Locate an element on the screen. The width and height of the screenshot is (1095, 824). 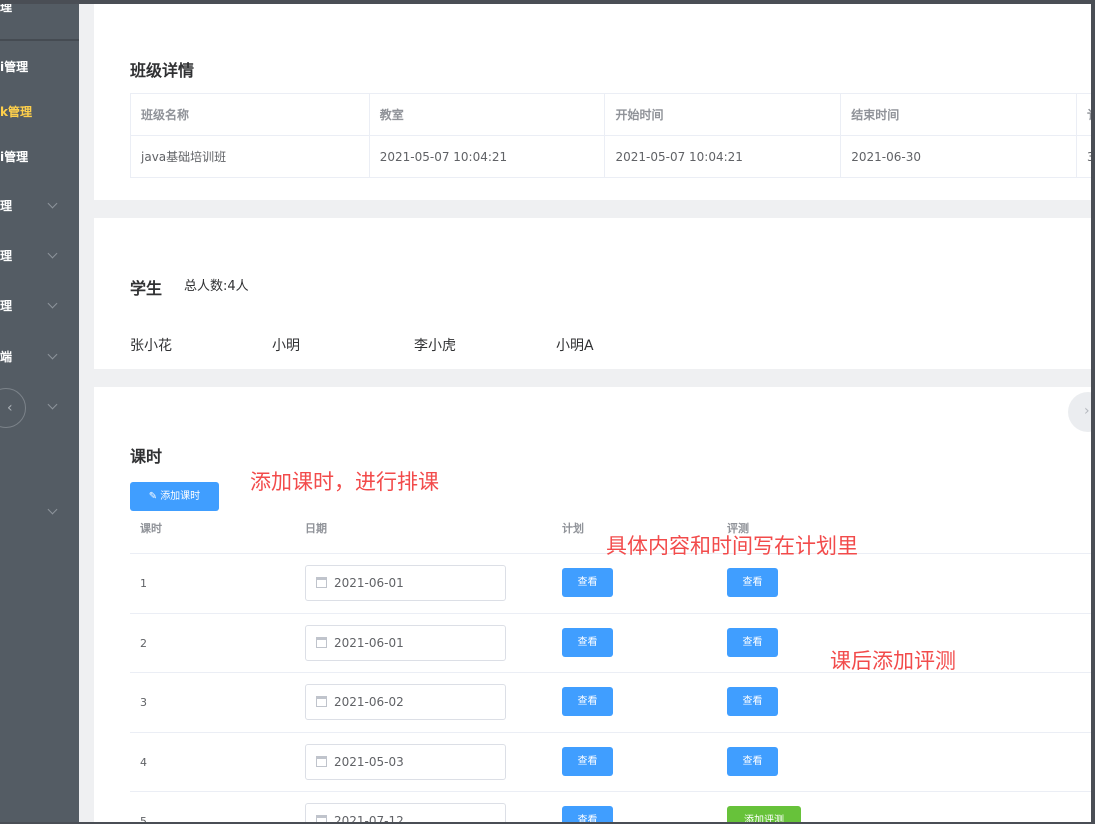
column-header-date: 日期 is located at coordinates (316, 528).